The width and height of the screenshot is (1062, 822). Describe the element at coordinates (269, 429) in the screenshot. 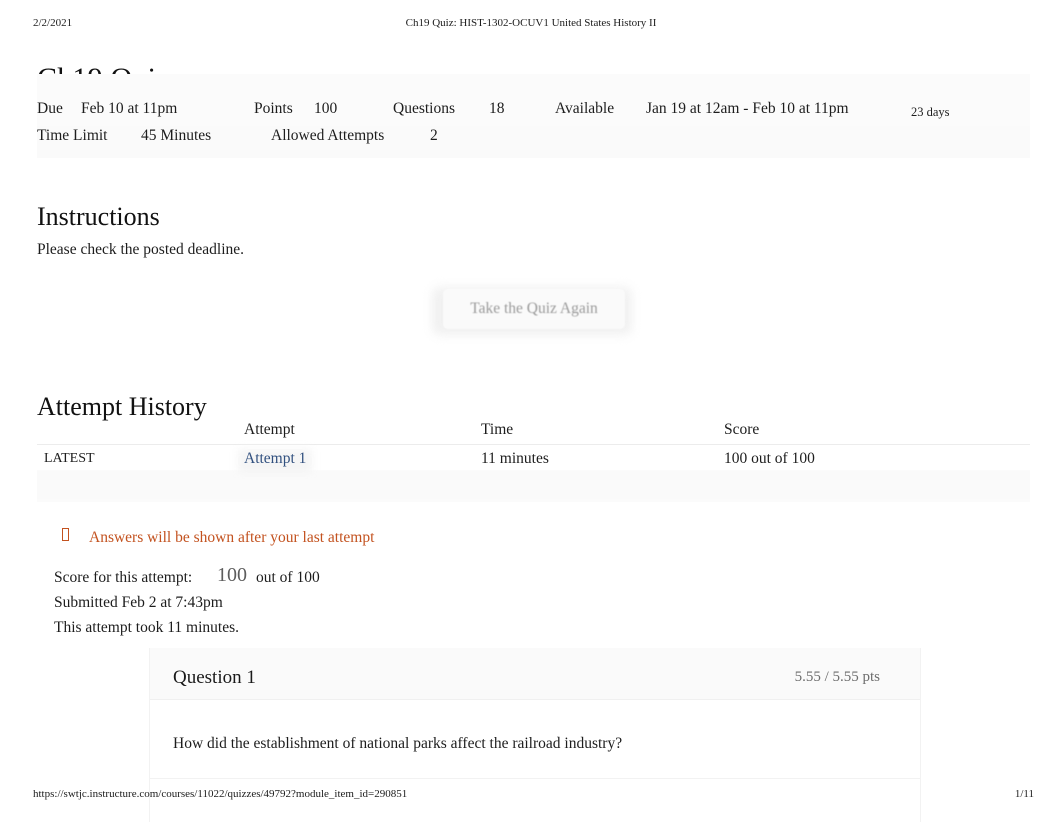

I see `column-header-attempt: Attempt` at that location.